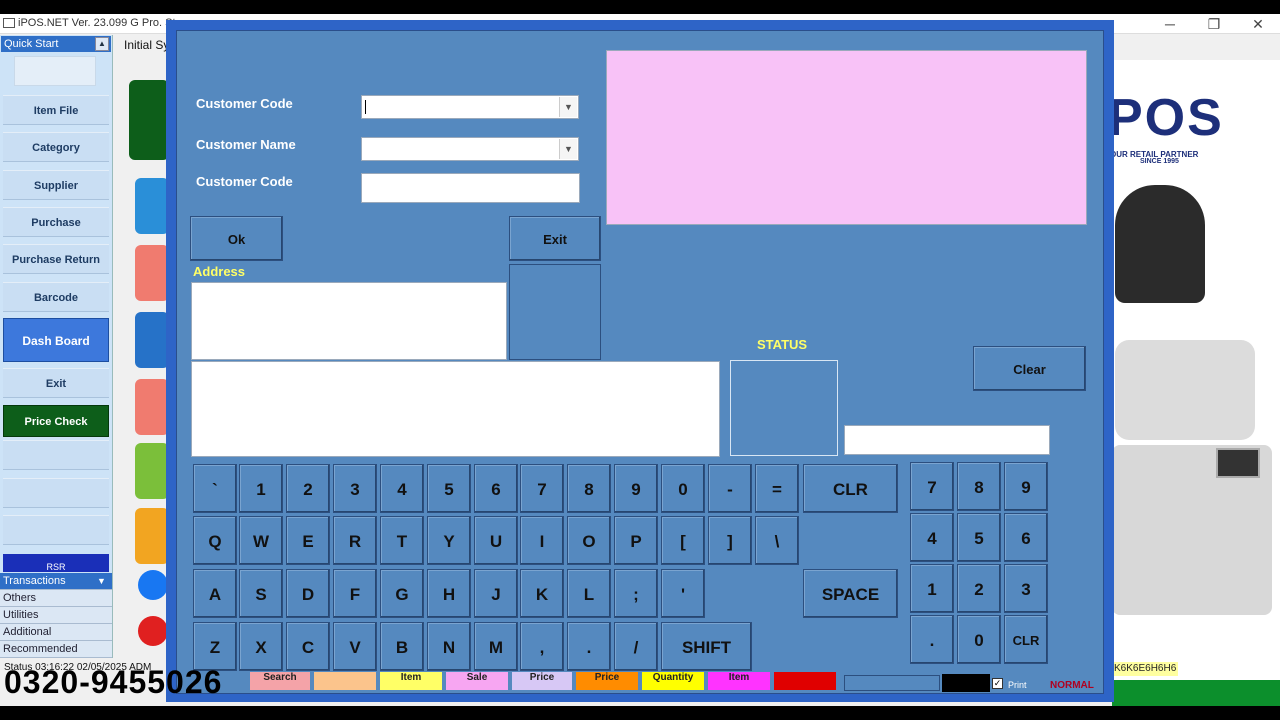 Image resolution: width=1280 pixels, height=720 pixels. What do you see at coordinates (1214, 24) in the screenshot?
I see `maximize-button: ❐` at bounding box center [1214, 24].